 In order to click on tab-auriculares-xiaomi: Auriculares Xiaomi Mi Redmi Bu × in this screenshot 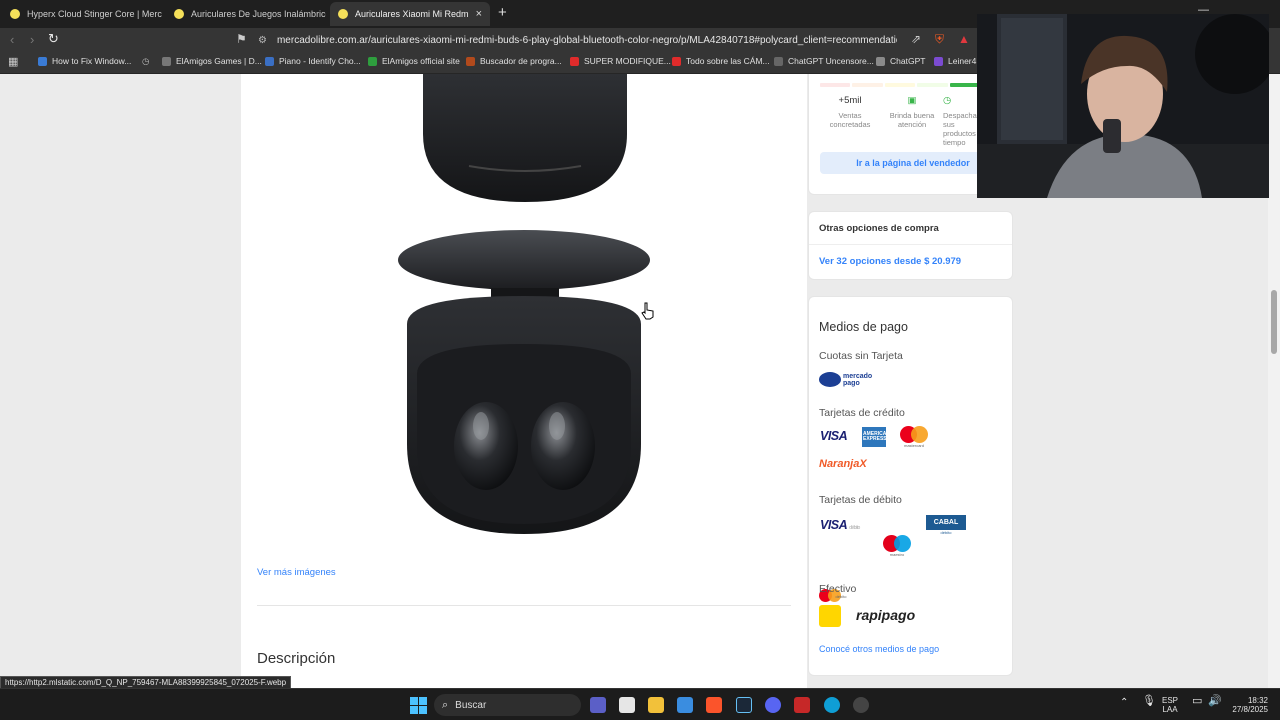, I will do `click(410, 14)`.